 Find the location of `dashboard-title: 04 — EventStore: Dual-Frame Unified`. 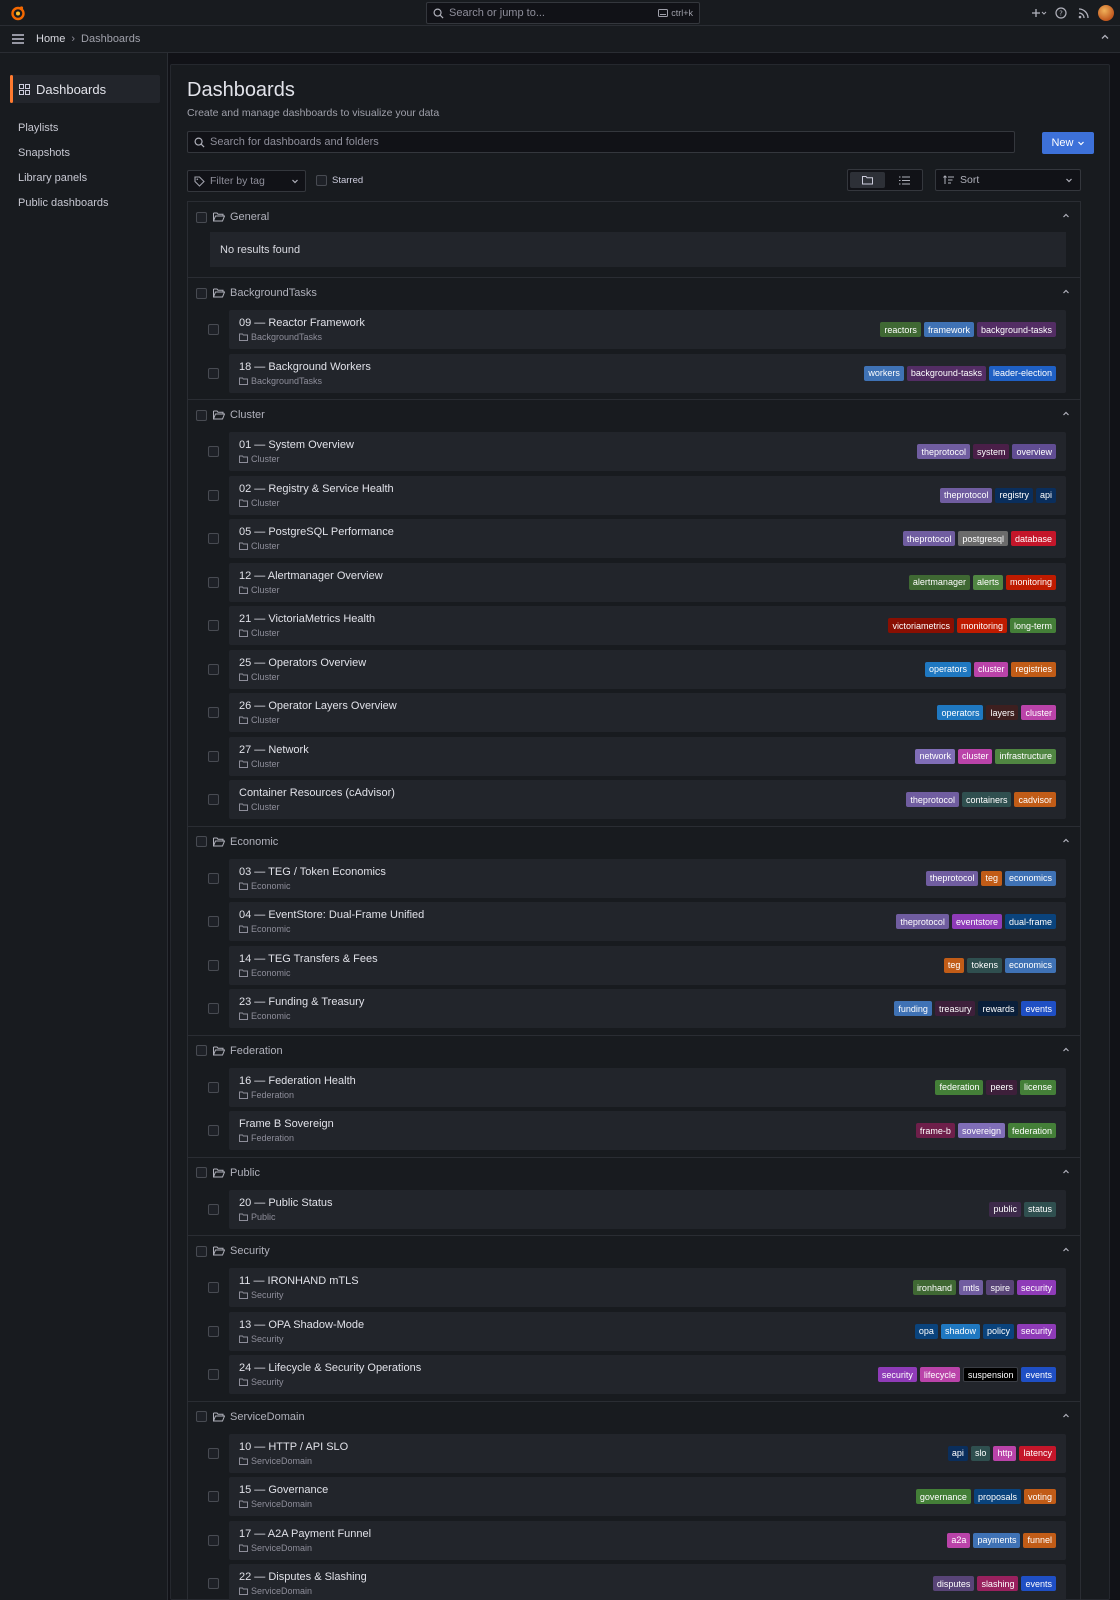

dashboard-title: 04 — EventStore: Dual-Frame Unified is located at coordinates (331, 915).